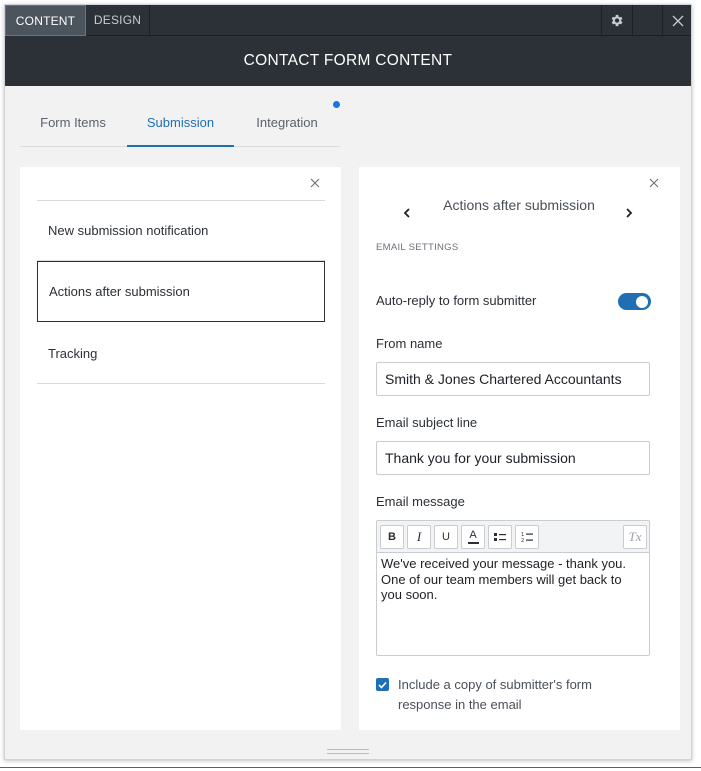 Image resolution: width=701 pixels, height=771 pixels. Describe the element at coordinates (642, 301) in the screenshot. I see `toggle-knob` at that location.